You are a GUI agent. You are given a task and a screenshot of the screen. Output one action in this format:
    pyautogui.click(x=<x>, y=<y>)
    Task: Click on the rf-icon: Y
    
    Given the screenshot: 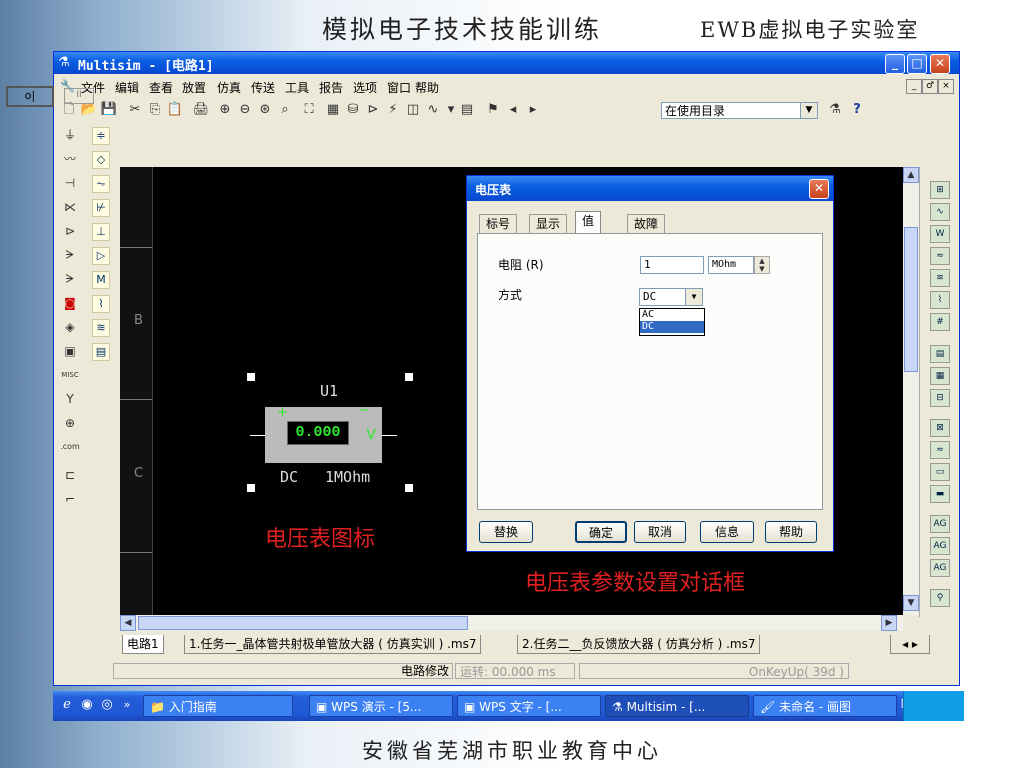 What is the action you would take?
    pyautogui.click(x=70, y=399)
    